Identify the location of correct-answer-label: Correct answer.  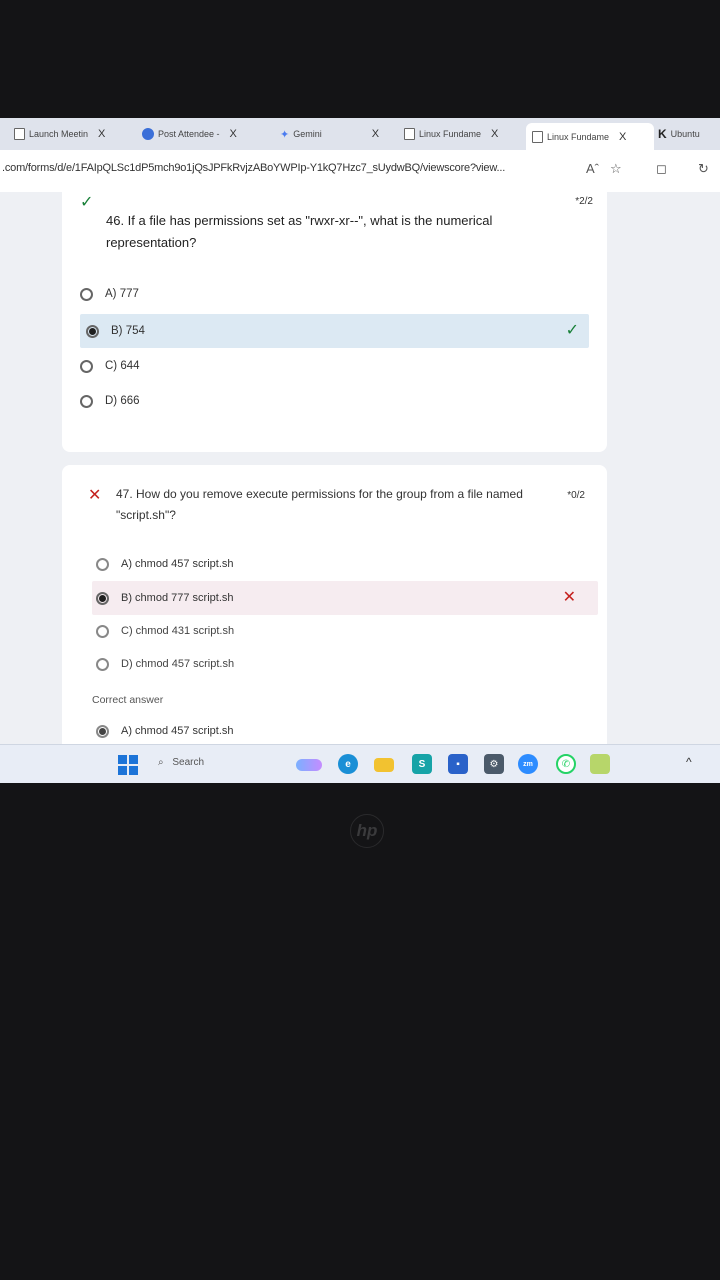
(128, 700).